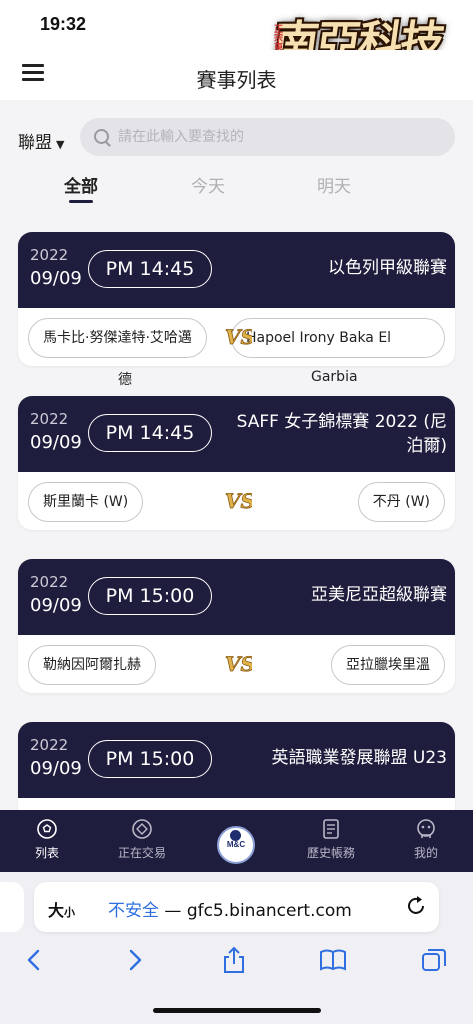 This screenshot has height=1024, width=473. Describe the element at coordinates (236, 270) in the screenshot. I see `match-card-header: 2022 09/09 PM 14:45 以色列甲級聯賽` at that location.